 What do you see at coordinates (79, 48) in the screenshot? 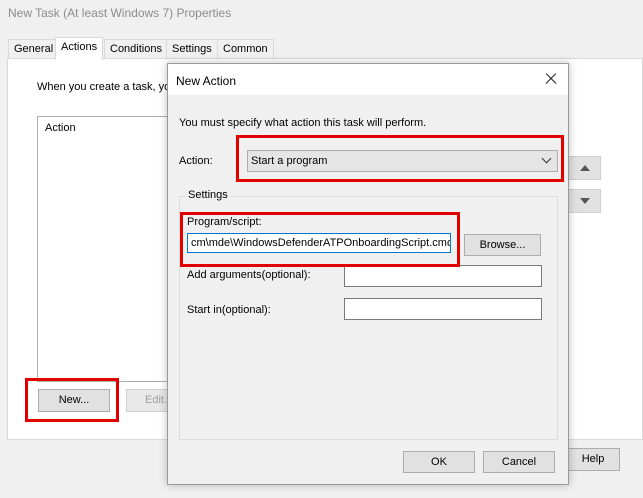
I see `tab-actions: Actions` at bounding box center [79, 48].